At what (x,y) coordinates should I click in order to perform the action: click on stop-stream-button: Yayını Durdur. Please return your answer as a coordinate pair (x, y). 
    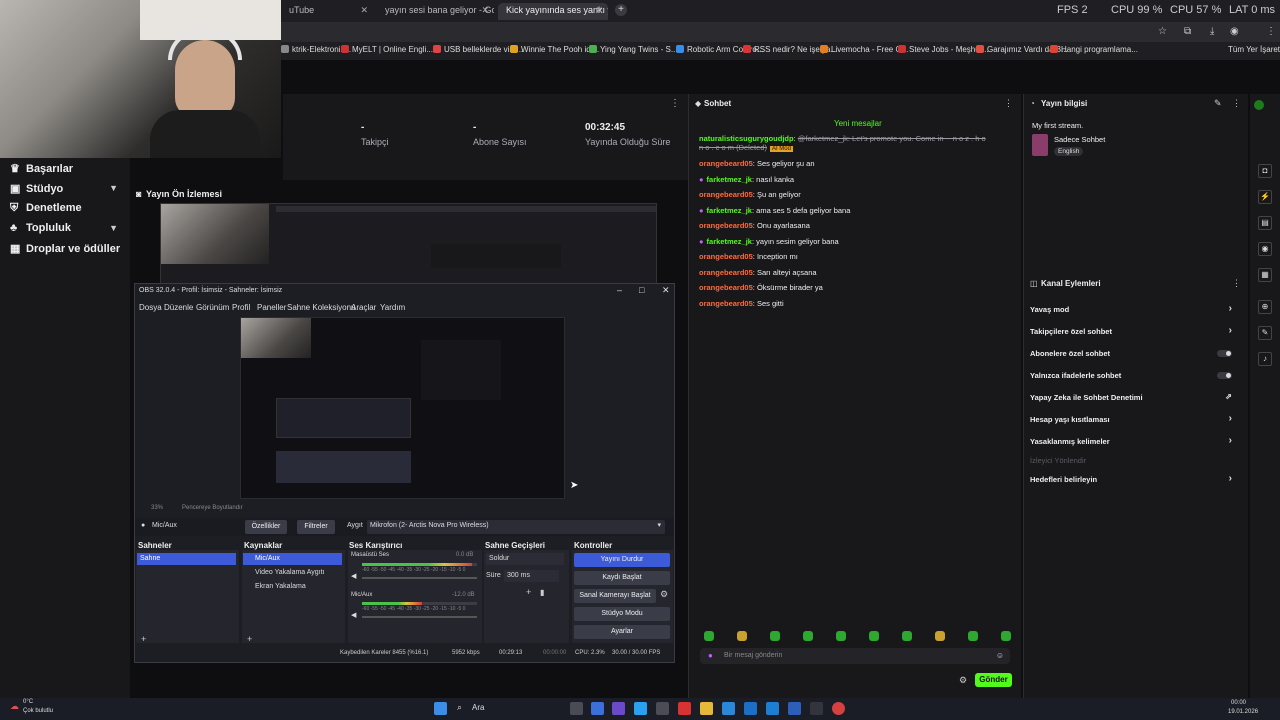
    Looking at the image, I should click on (622, 560).